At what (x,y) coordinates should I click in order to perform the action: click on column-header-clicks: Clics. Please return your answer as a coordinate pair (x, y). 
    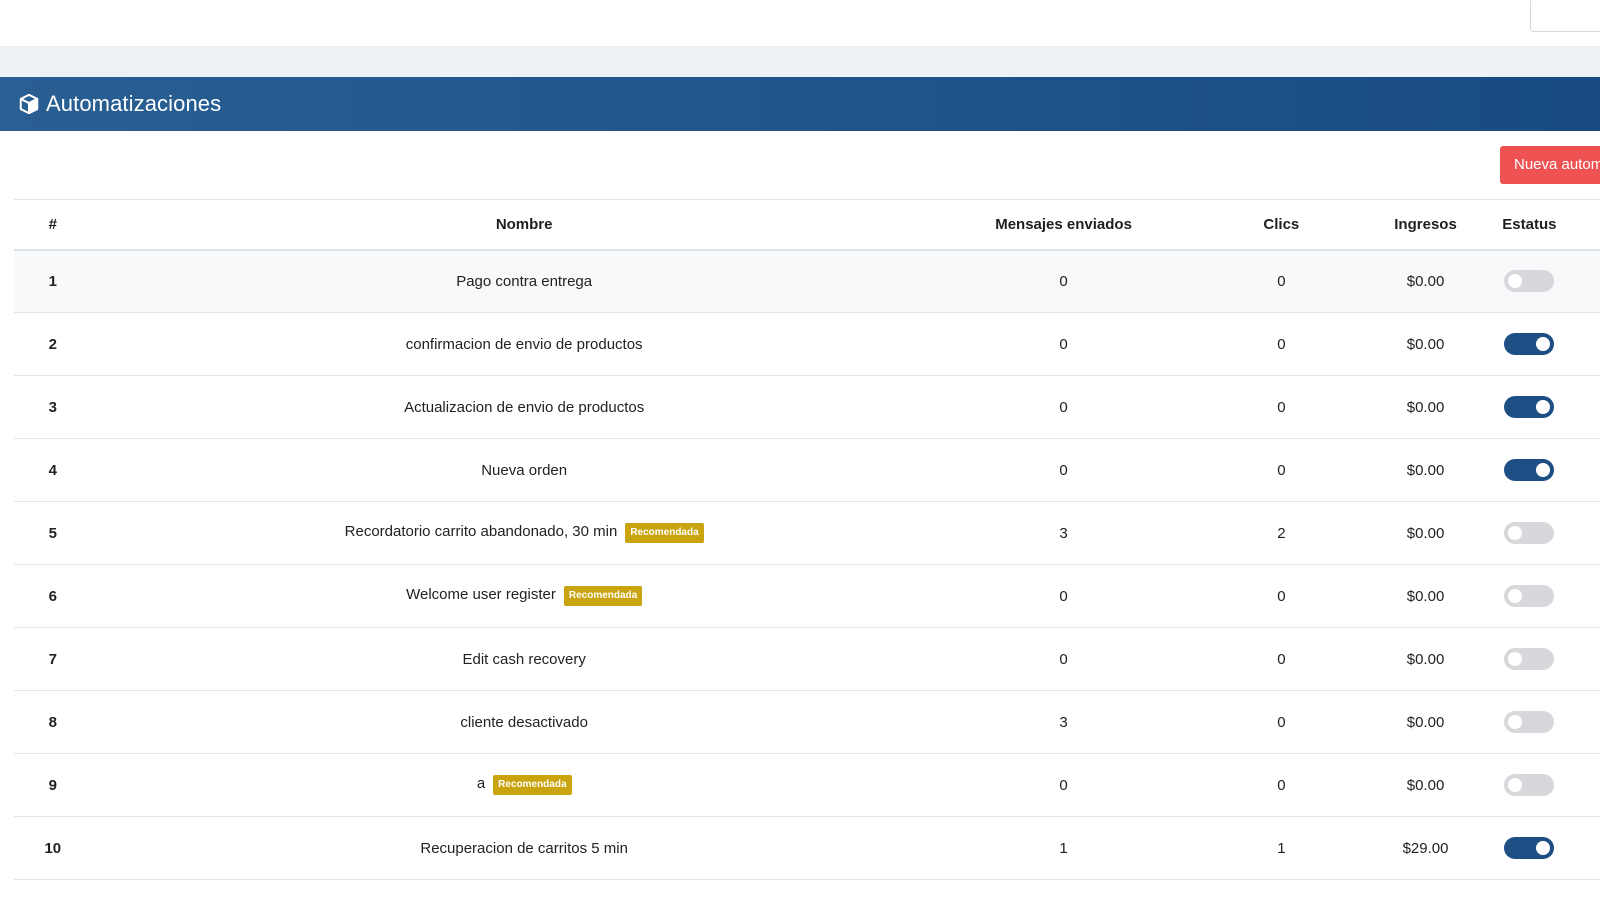
    Looking at the image, I should click on (1281, 225).